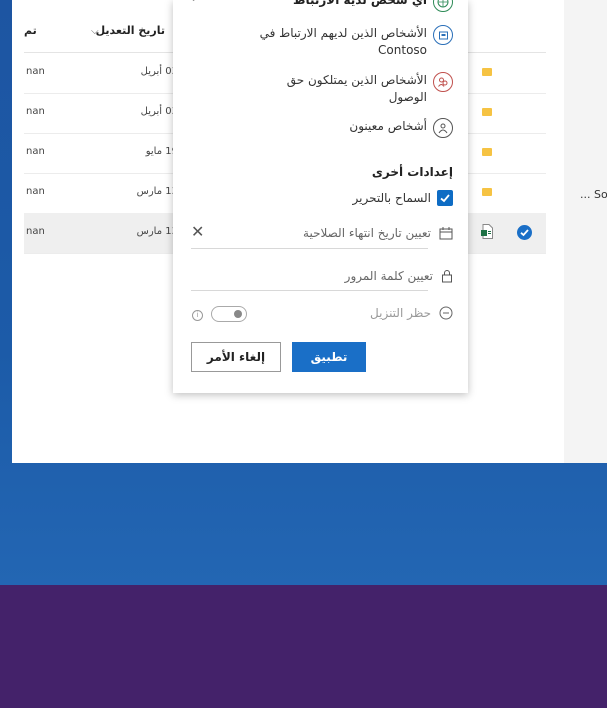 The height and width of the screenshot is (708, 607). I want to click on lock-icon, so click(447, 276).